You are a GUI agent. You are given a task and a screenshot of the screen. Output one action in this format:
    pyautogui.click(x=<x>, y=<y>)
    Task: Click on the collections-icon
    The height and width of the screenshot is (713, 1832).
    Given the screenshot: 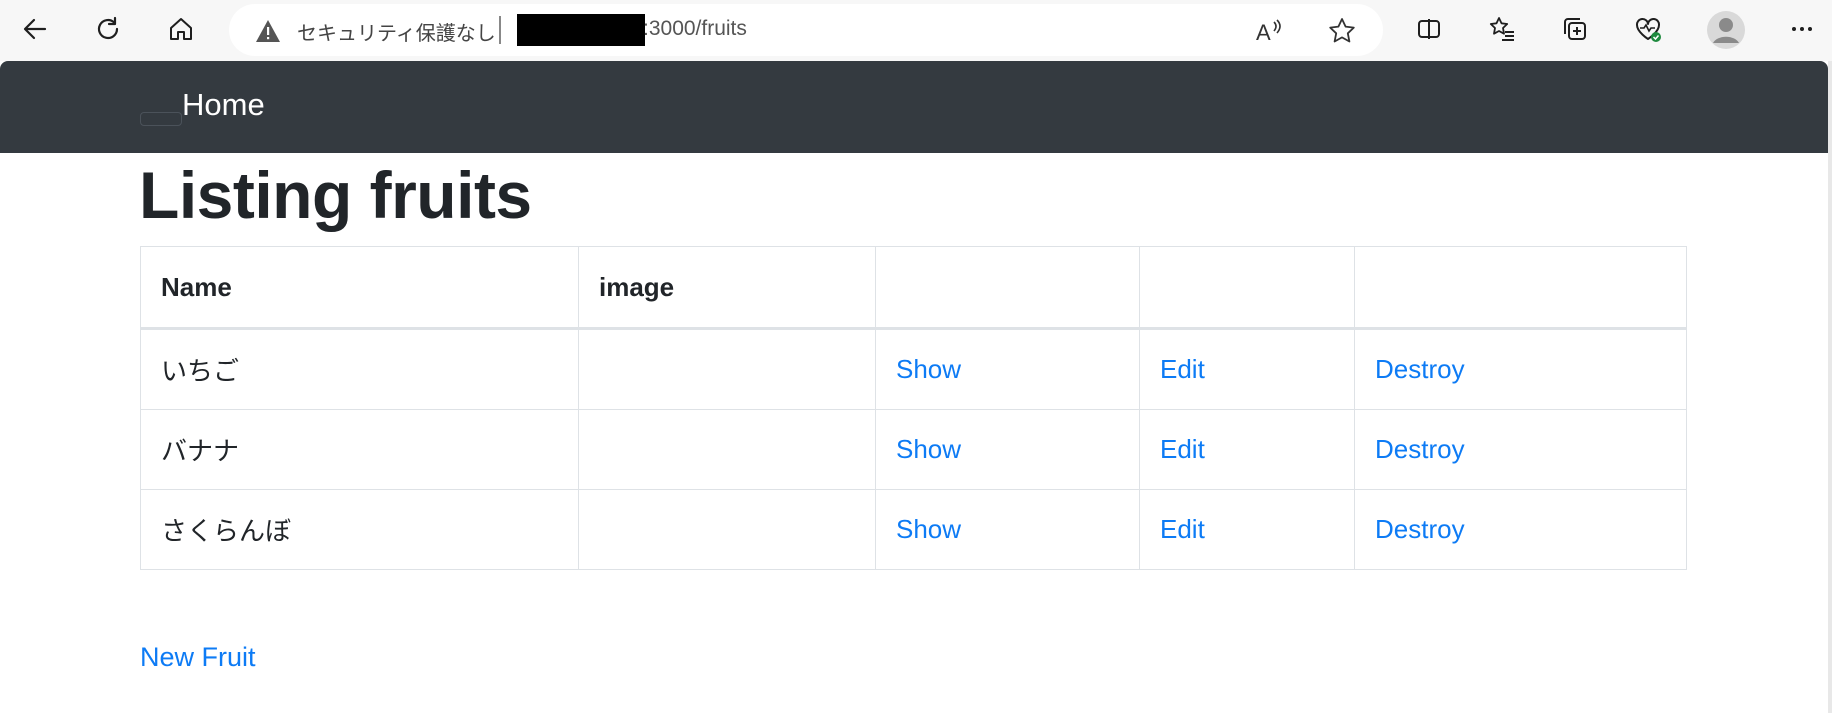 What is the action you would take?
    pyautogui.click(x=1575, y=29)
    